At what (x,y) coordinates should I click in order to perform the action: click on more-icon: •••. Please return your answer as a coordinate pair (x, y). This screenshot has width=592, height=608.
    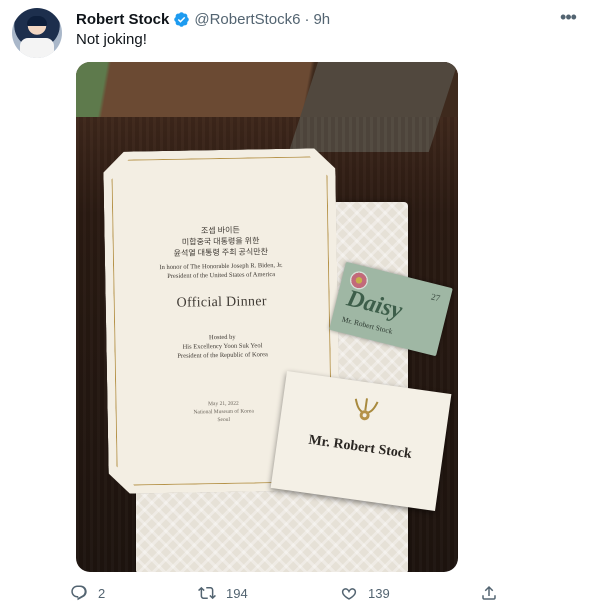
    Looking at the image, I should click on (568, 17).